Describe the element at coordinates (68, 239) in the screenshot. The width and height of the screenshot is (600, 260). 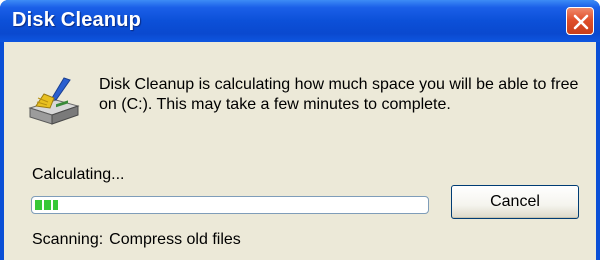
I see `status-label: Scanning:` at that location.